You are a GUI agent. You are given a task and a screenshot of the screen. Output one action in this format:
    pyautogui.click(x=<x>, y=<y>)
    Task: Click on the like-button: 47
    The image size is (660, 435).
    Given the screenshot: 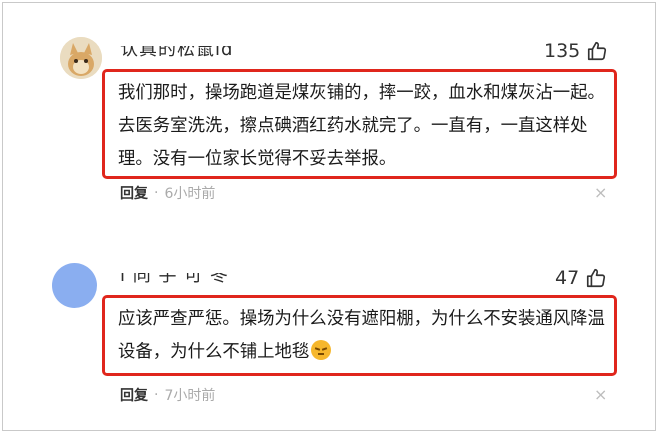 What is the action you would take?
    pyautogui.click(x=581, y=278)
    